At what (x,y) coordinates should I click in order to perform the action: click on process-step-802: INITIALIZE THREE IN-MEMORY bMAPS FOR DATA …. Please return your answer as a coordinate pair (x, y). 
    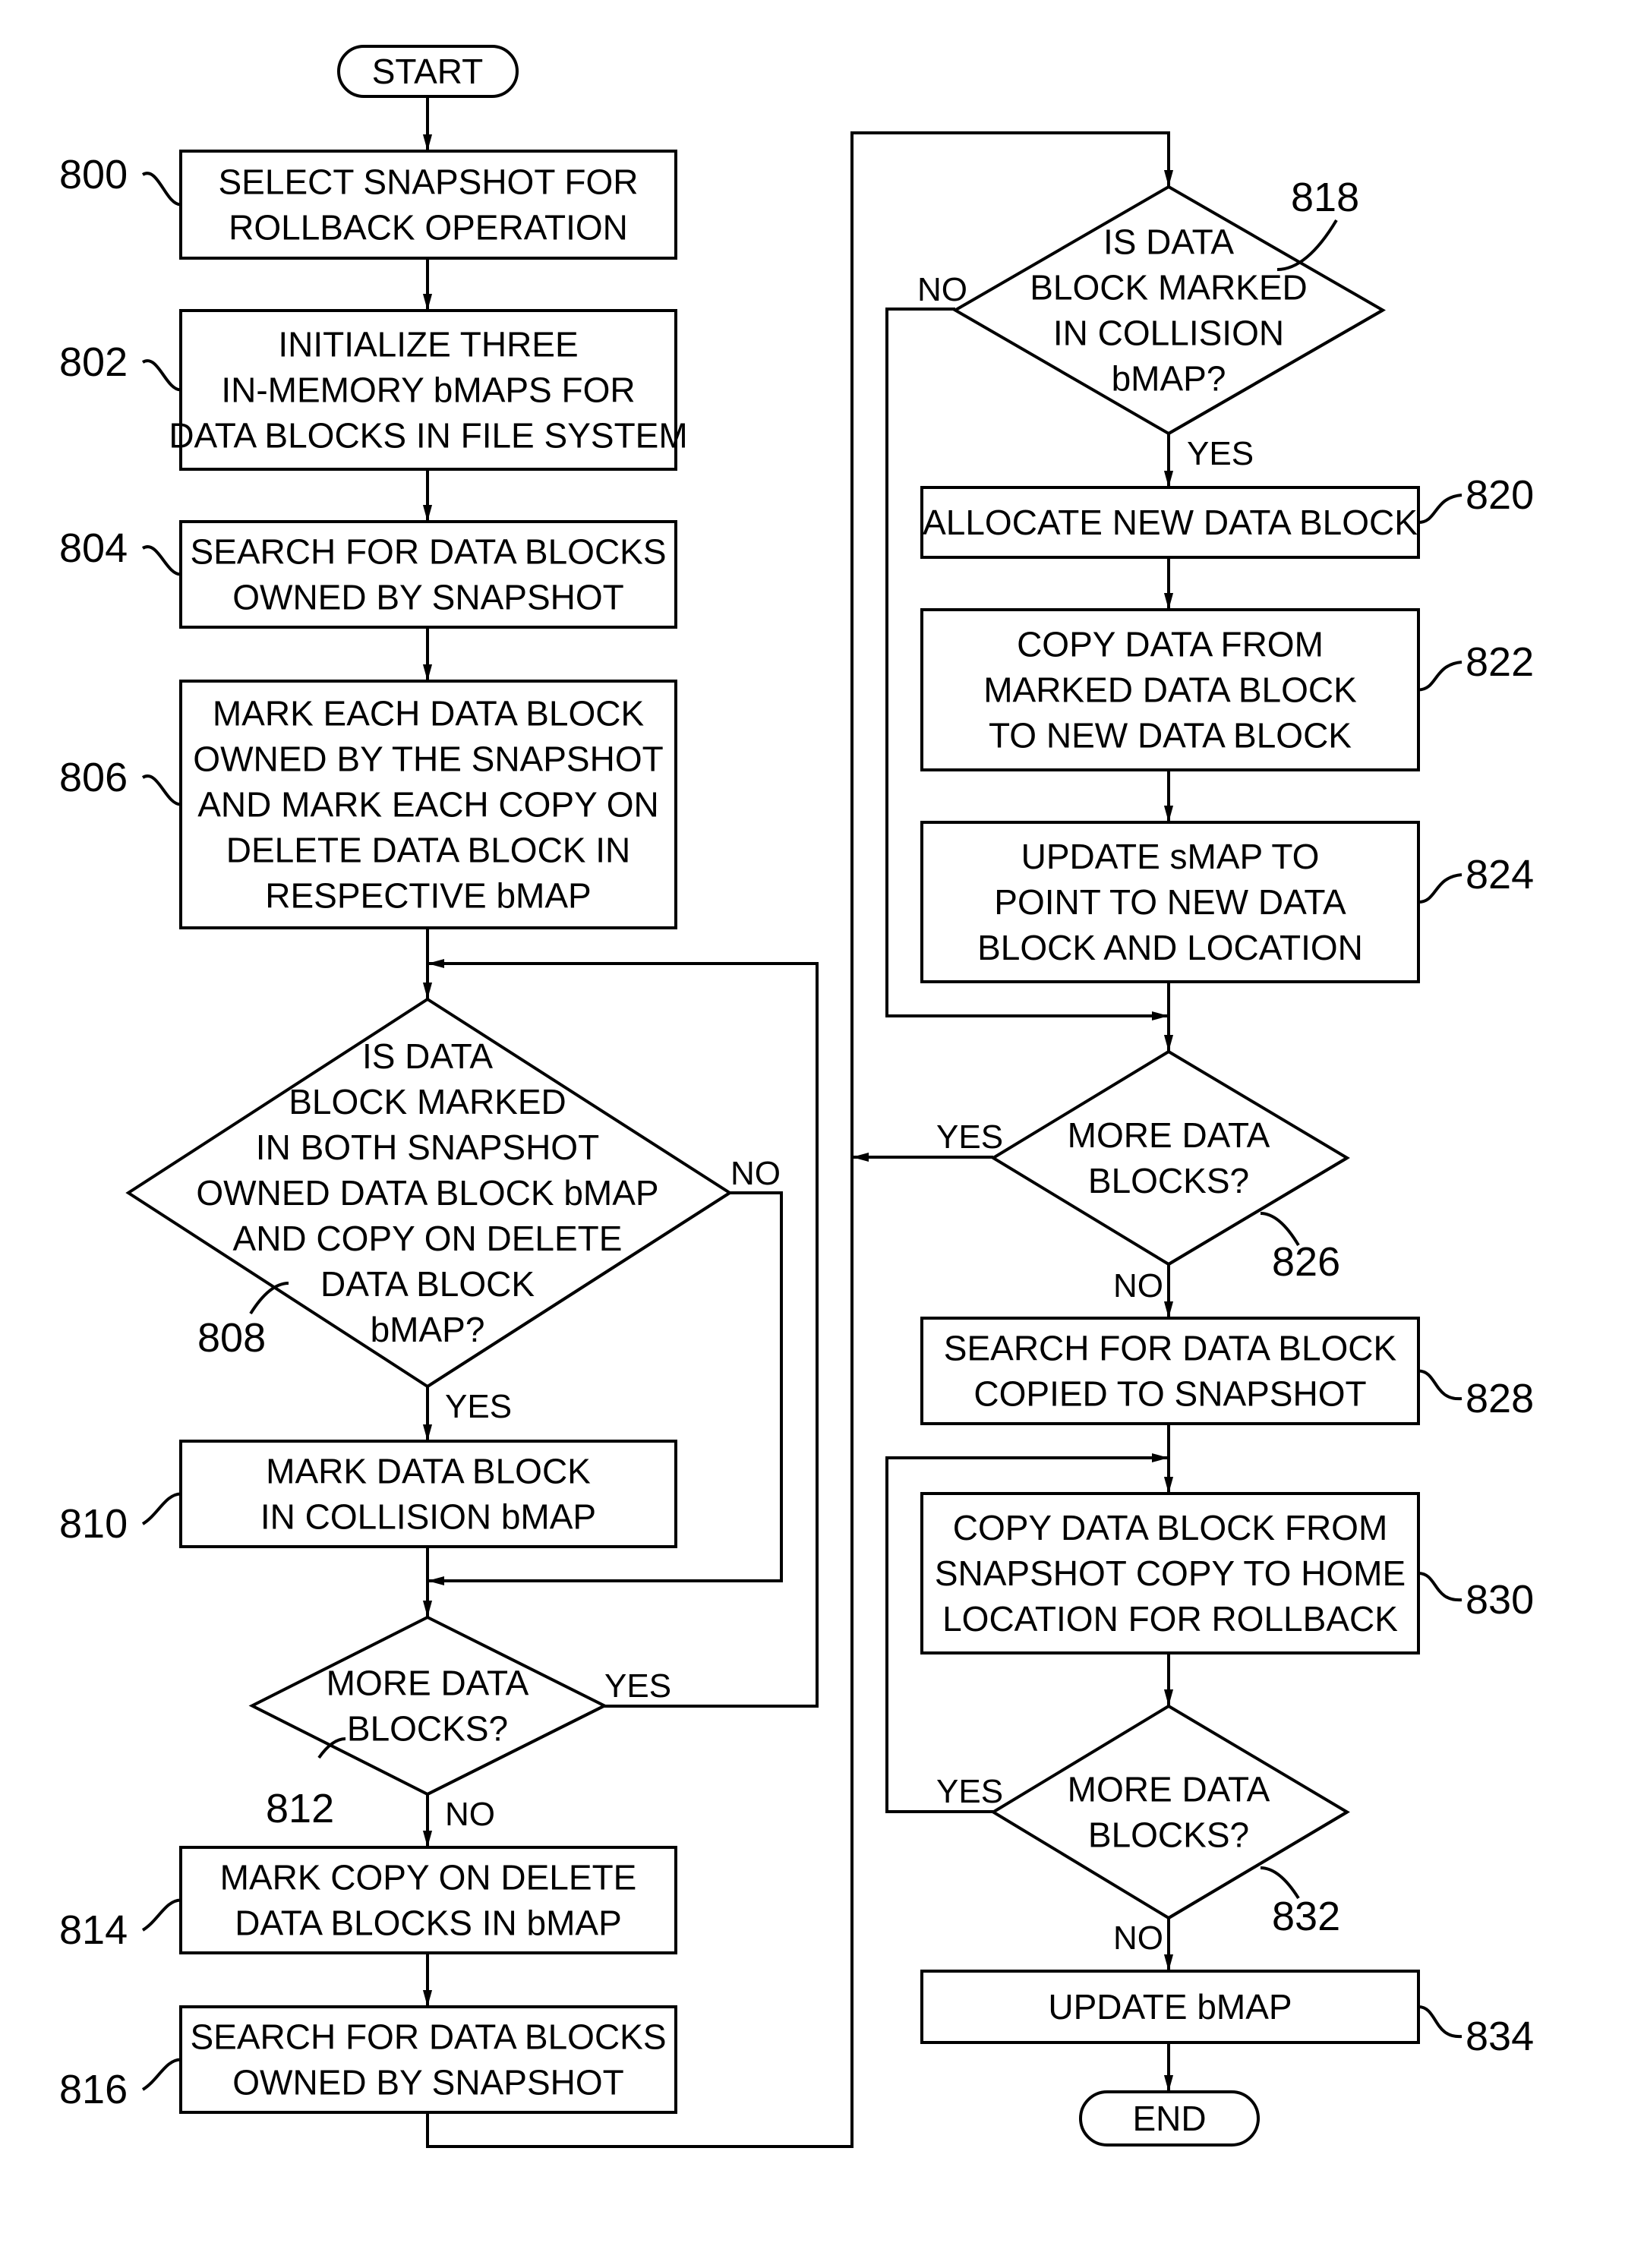
    Looking at the image, I should click on (373, 390).